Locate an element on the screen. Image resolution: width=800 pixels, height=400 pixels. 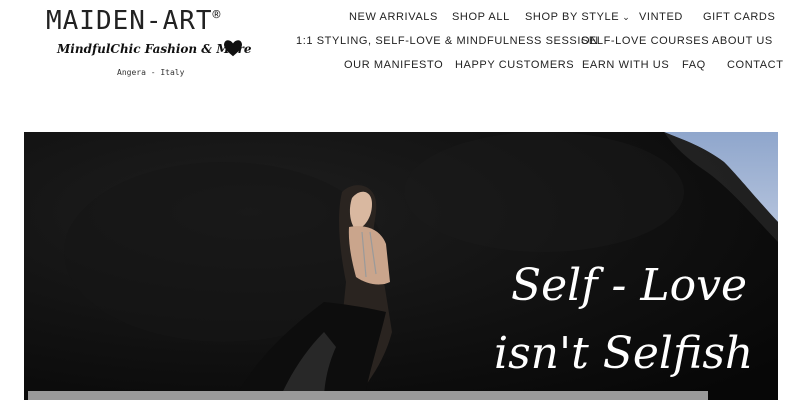
nav-contact: CONTACT is located at coordinates (755, 65).